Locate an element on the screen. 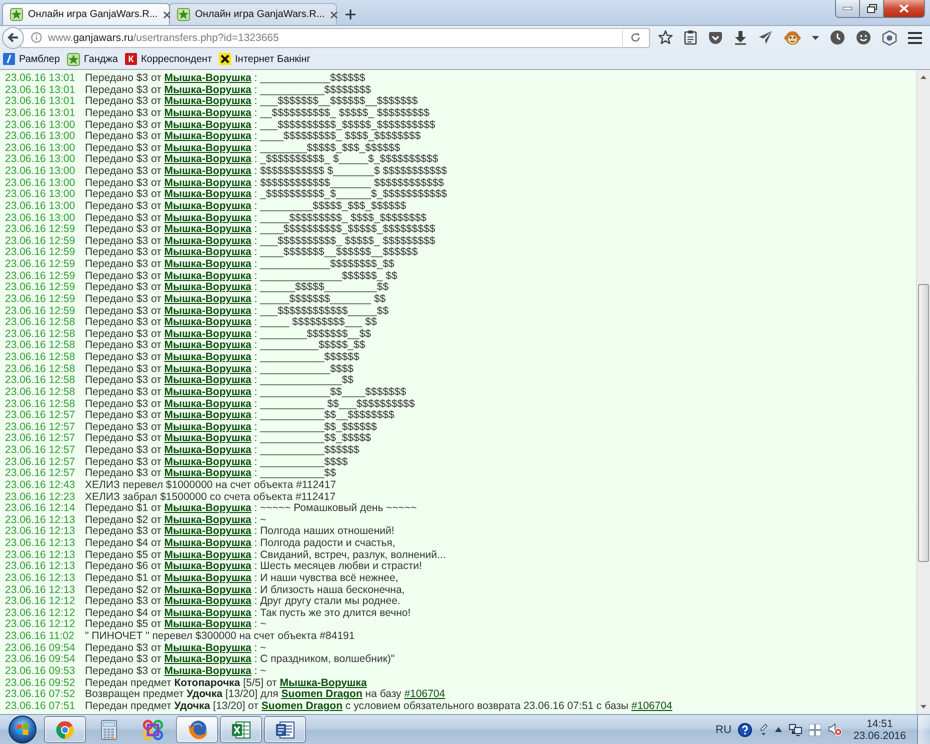  spreadsheet-icon is located at coordinates (241, 730).